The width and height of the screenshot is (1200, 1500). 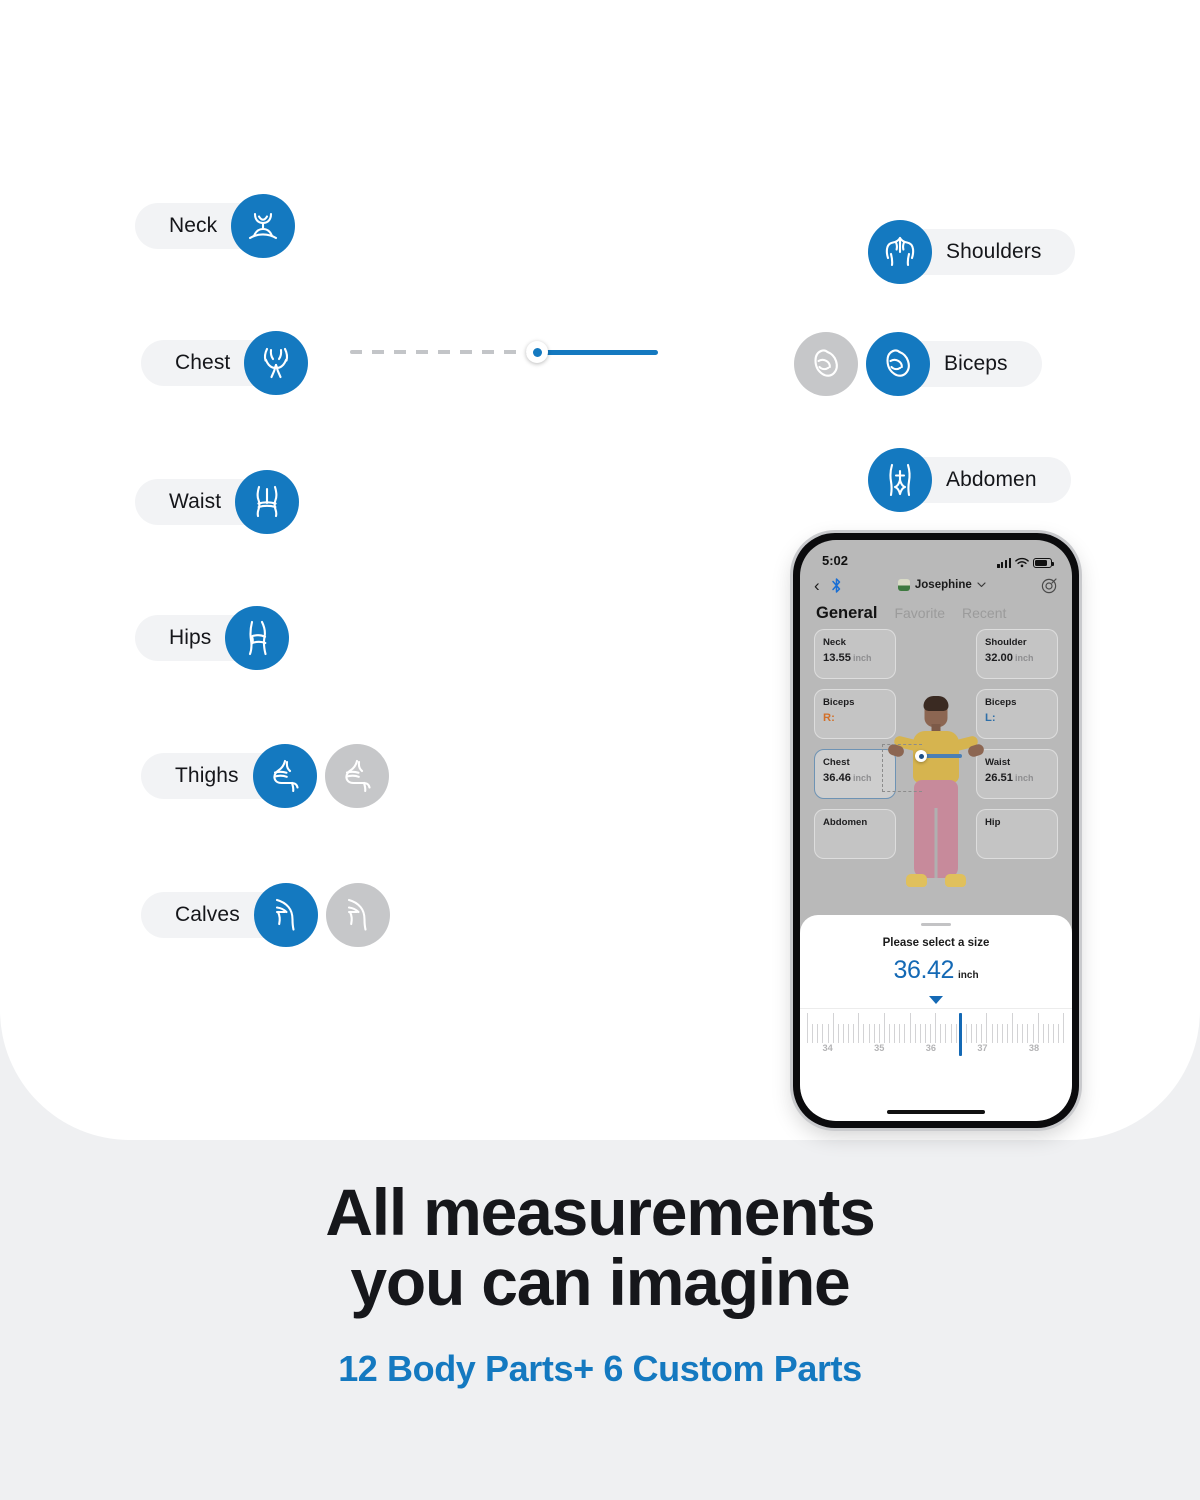 I want to click on body-part-calves: Calves, so click(x=265, y=915).